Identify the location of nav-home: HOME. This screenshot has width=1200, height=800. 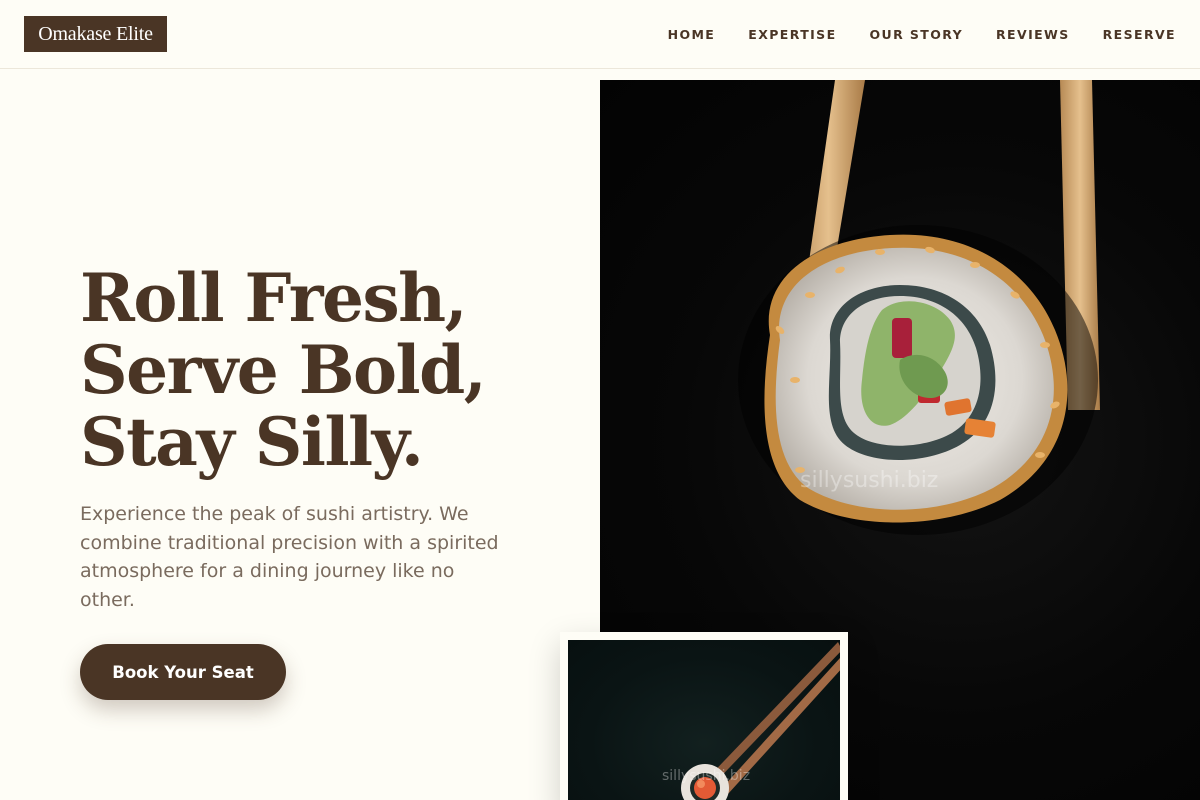
(692, 34).